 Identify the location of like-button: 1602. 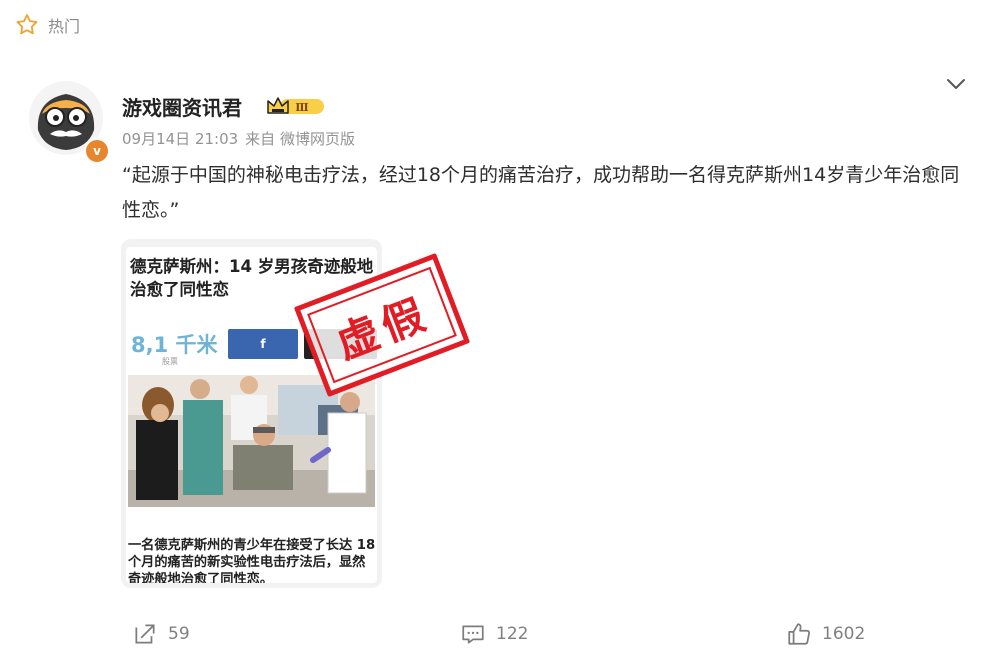
(825, 634).